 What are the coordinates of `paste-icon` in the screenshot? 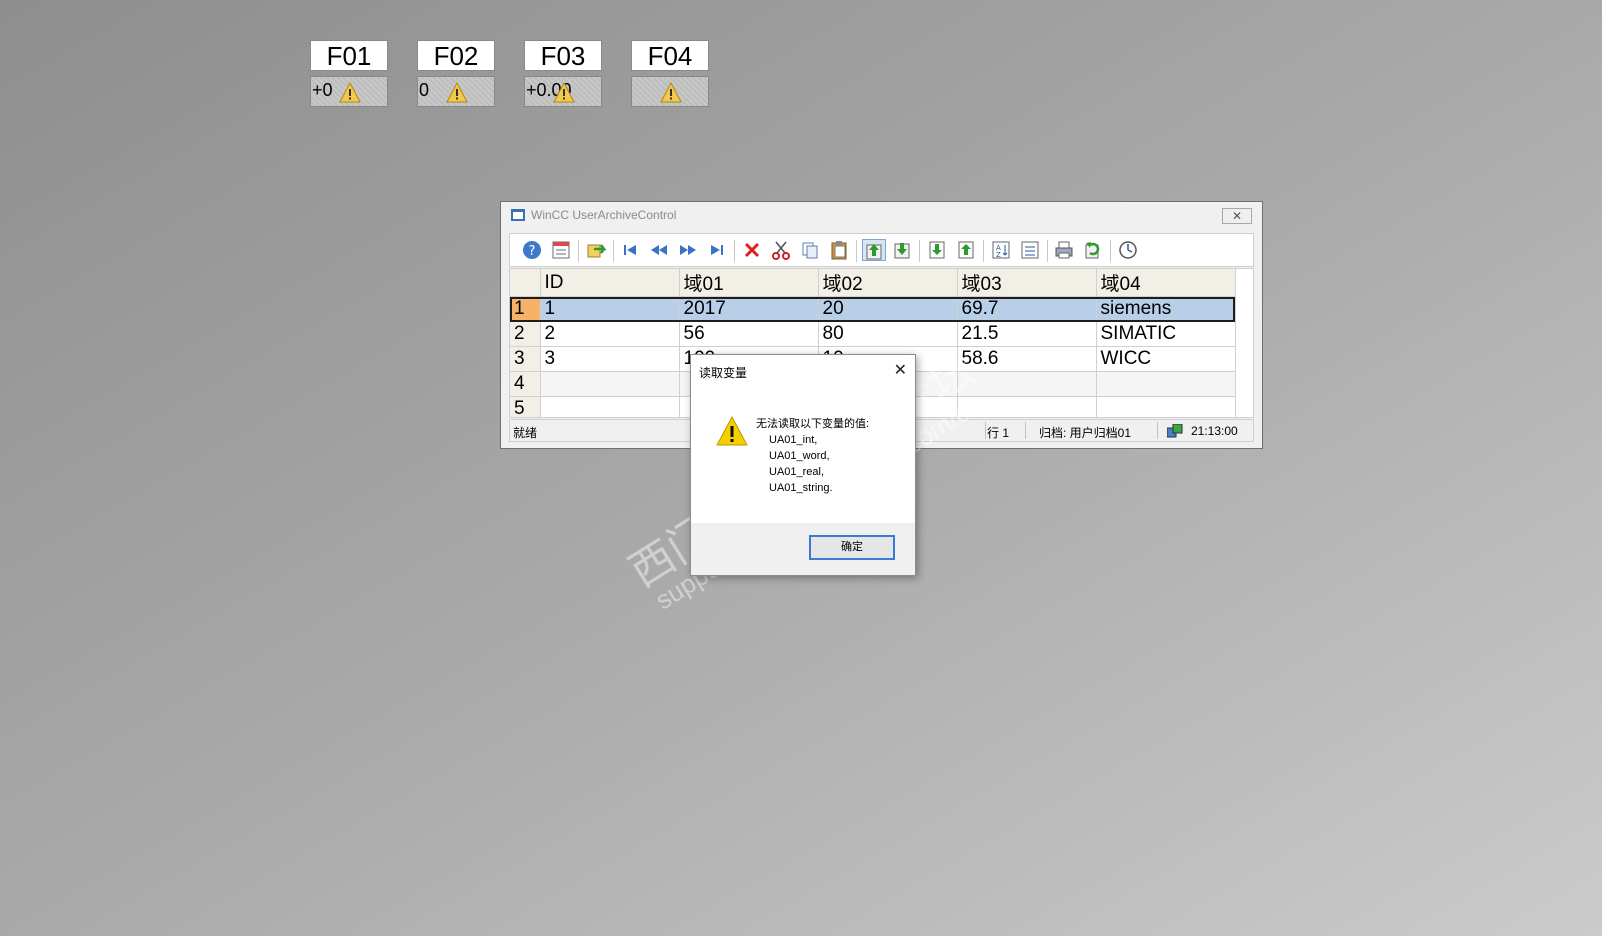 It's located at (840, 250).